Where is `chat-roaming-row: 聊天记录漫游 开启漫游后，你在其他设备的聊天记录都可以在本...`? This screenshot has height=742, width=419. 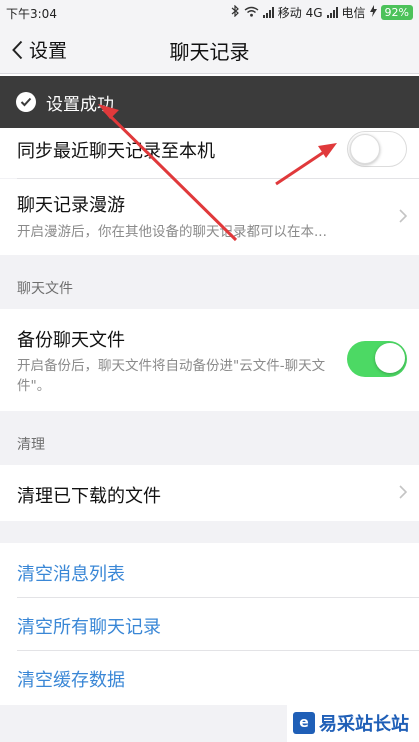
chat-roaming-row: 聊天记录漫游 开启漫游后，你在其他设备的聊天记录都可以在本... is located at coordinates (209, 217).